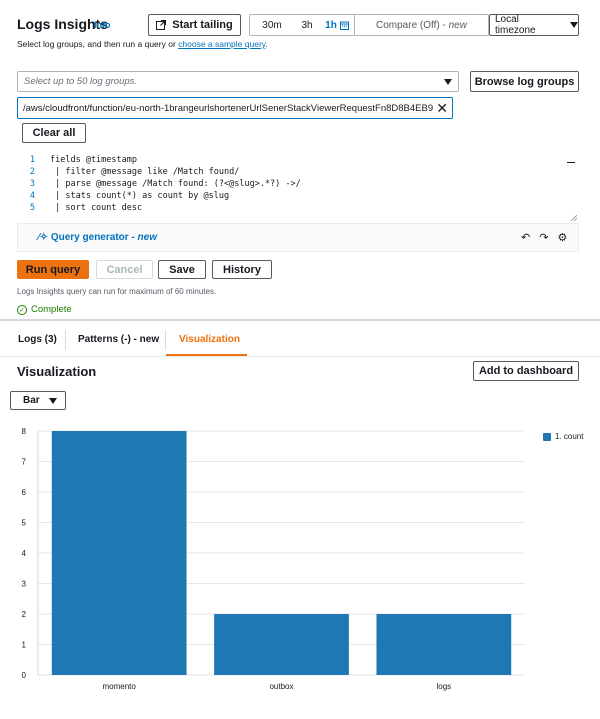  What do you see at coordinates (32, 208) in the screenshot?
I see `line-number: 5` at bounding box center [32, 208].